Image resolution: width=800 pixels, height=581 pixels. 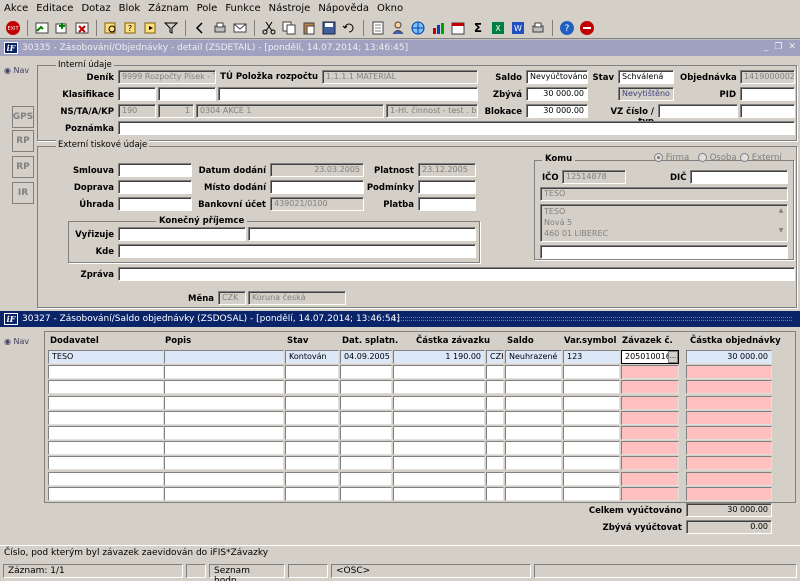 I want to click on query-icon: ?, so click(x=131, y=28).